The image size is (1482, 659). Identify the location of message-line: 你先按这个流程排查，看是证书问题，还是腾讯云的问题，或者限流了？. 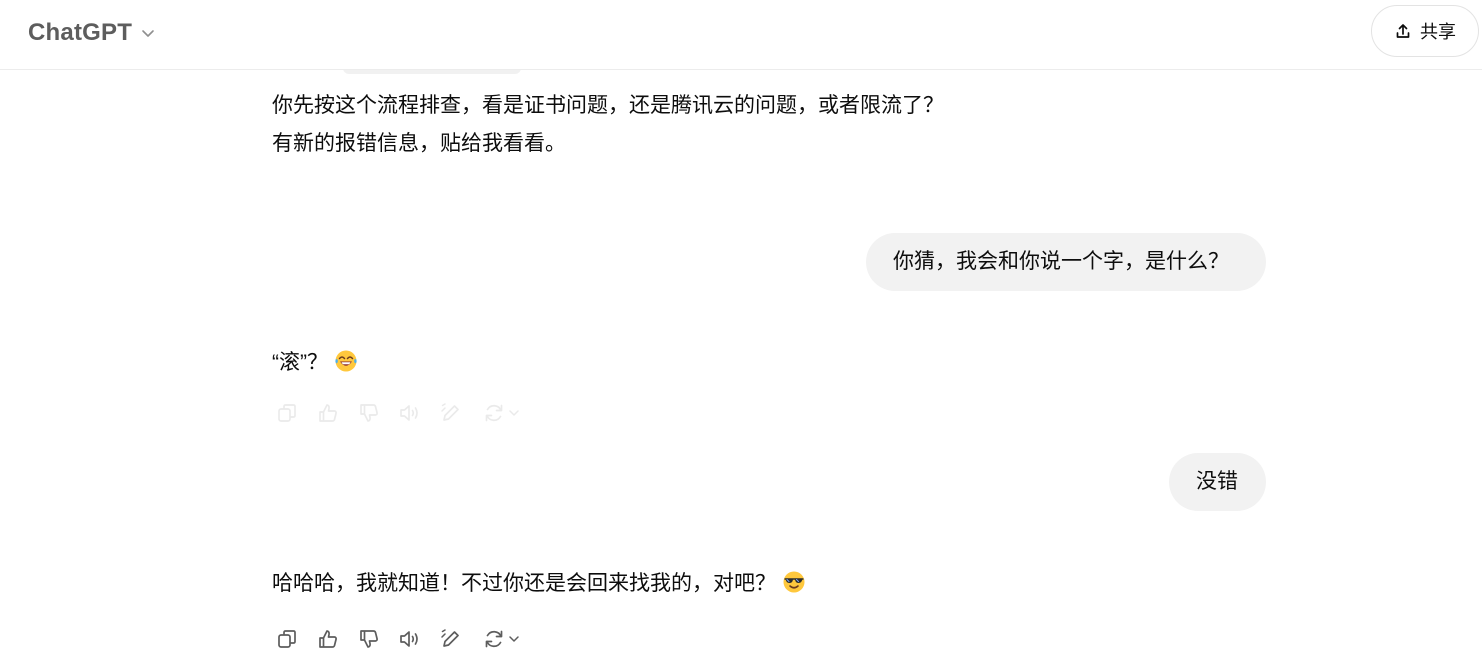
(608, 105).